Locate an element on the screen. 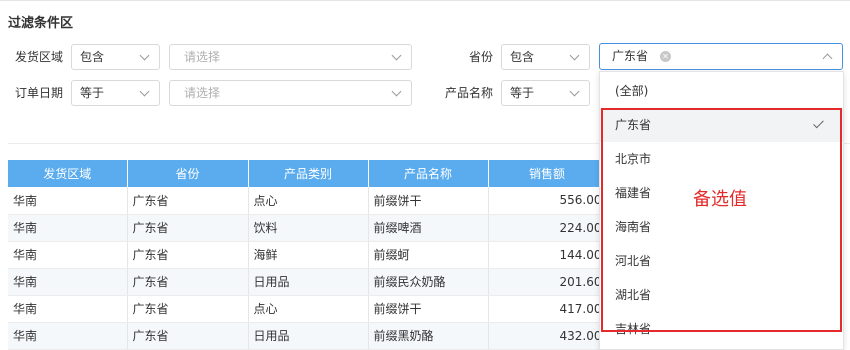 The height and width of the screenshot is (350, 850). table-cell-sales: 417.00 is located at coordinates (547, 309).